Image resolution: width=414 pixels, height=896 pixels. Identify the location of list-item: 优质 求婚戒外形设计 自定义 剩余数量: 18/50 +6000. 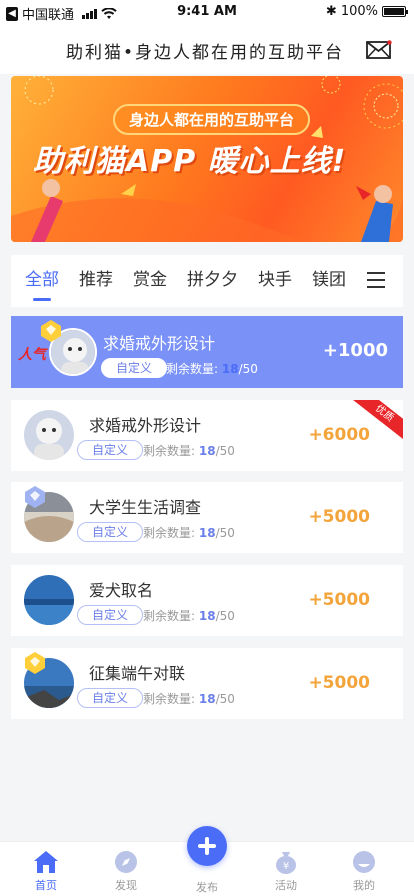
(207, 435).